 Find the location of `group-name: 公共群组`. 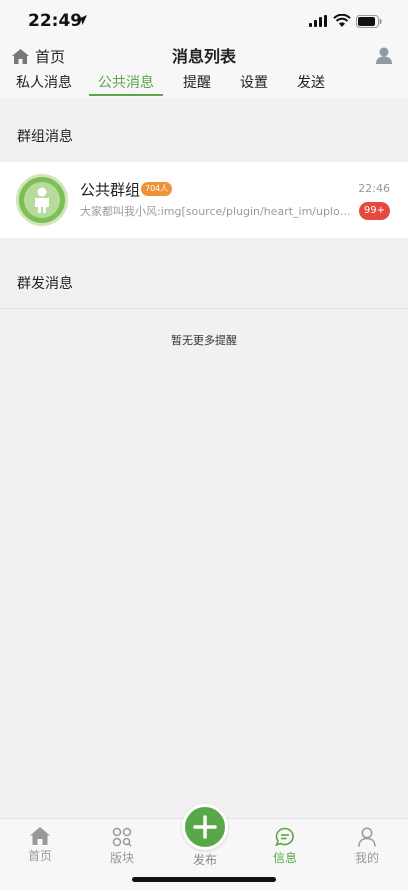

group-name: 公共群组 is located at coordinates (110, 190).